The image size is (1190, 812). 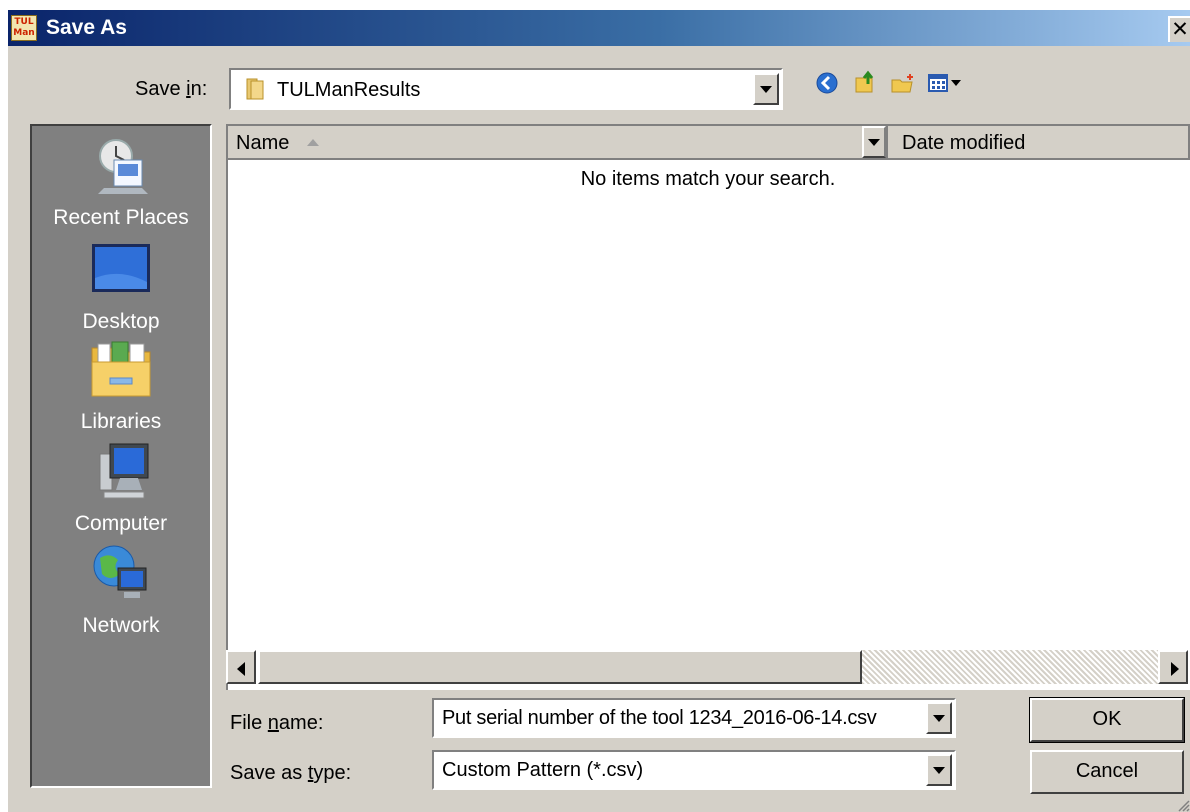 What do you see at coordinates (599, 28) in the screenshot?
I see `title-bar: TUL Man Save As ✕` at bounding box center [599, 28].